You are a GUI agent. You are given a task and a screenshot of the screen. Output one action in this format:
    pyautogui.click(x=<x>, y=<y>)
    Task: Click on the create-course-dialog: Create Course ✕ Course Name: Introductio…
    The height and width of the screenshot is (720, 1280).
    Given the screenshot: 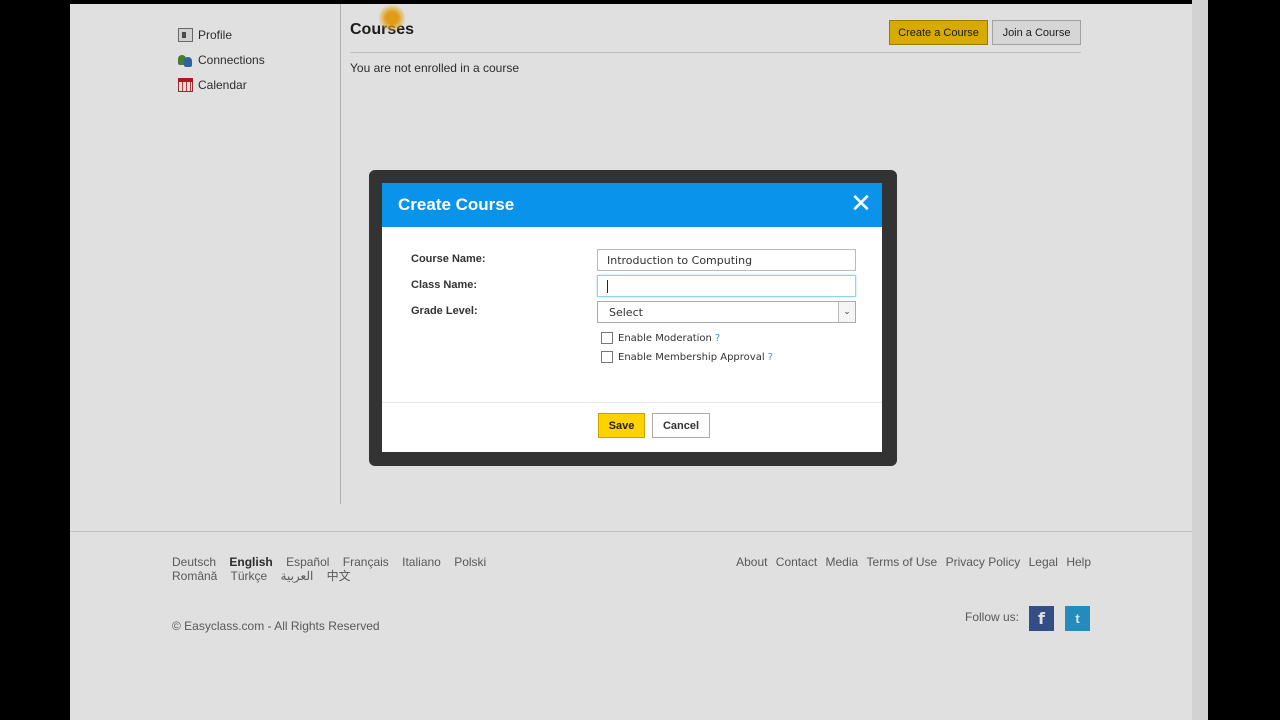 What is the action you would take?
    pyautogui.click(x=632, y=317)
    